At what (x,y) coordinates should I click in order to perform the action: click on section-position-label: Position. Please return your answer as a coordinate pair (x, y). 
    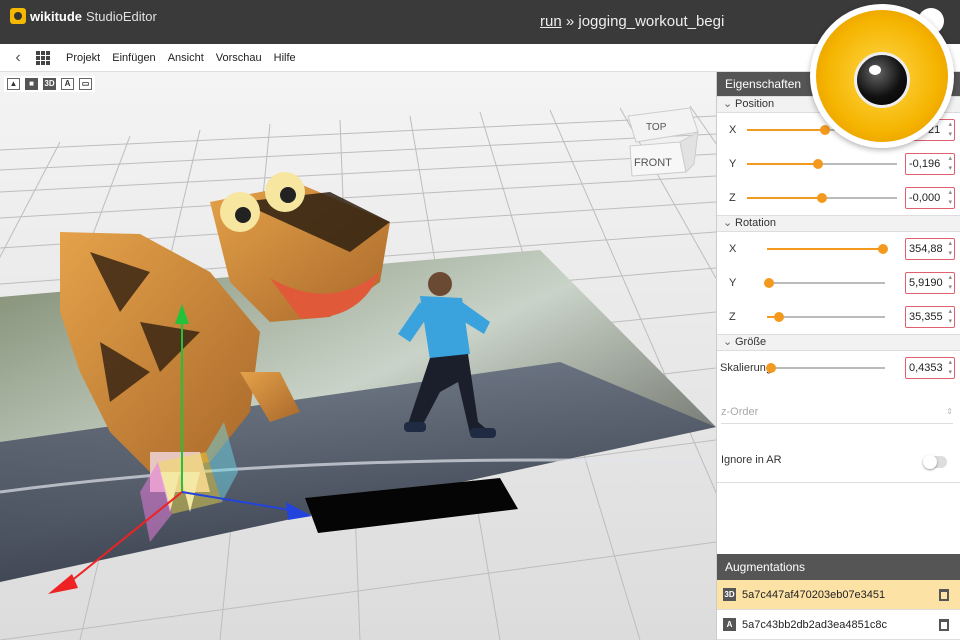
    Looking at the image, I should click on (755, 104).